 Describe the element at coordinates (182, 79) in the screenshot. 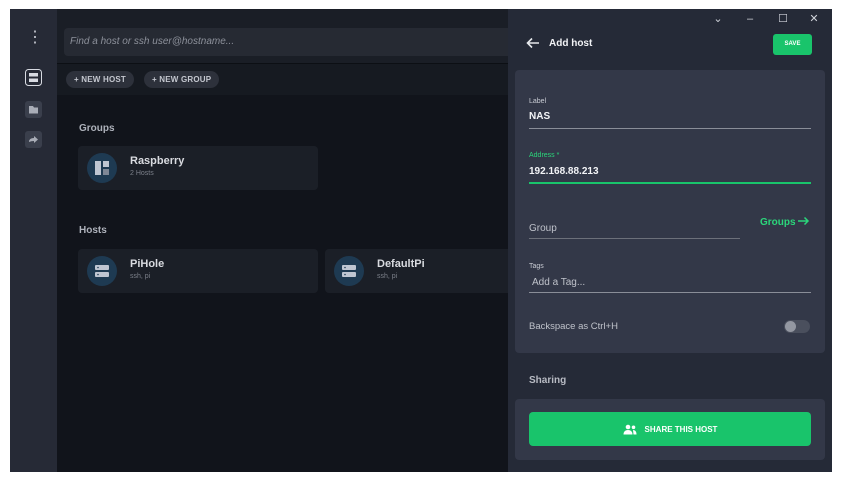

I see `new-group-button: + NEW GROUP` at that location.